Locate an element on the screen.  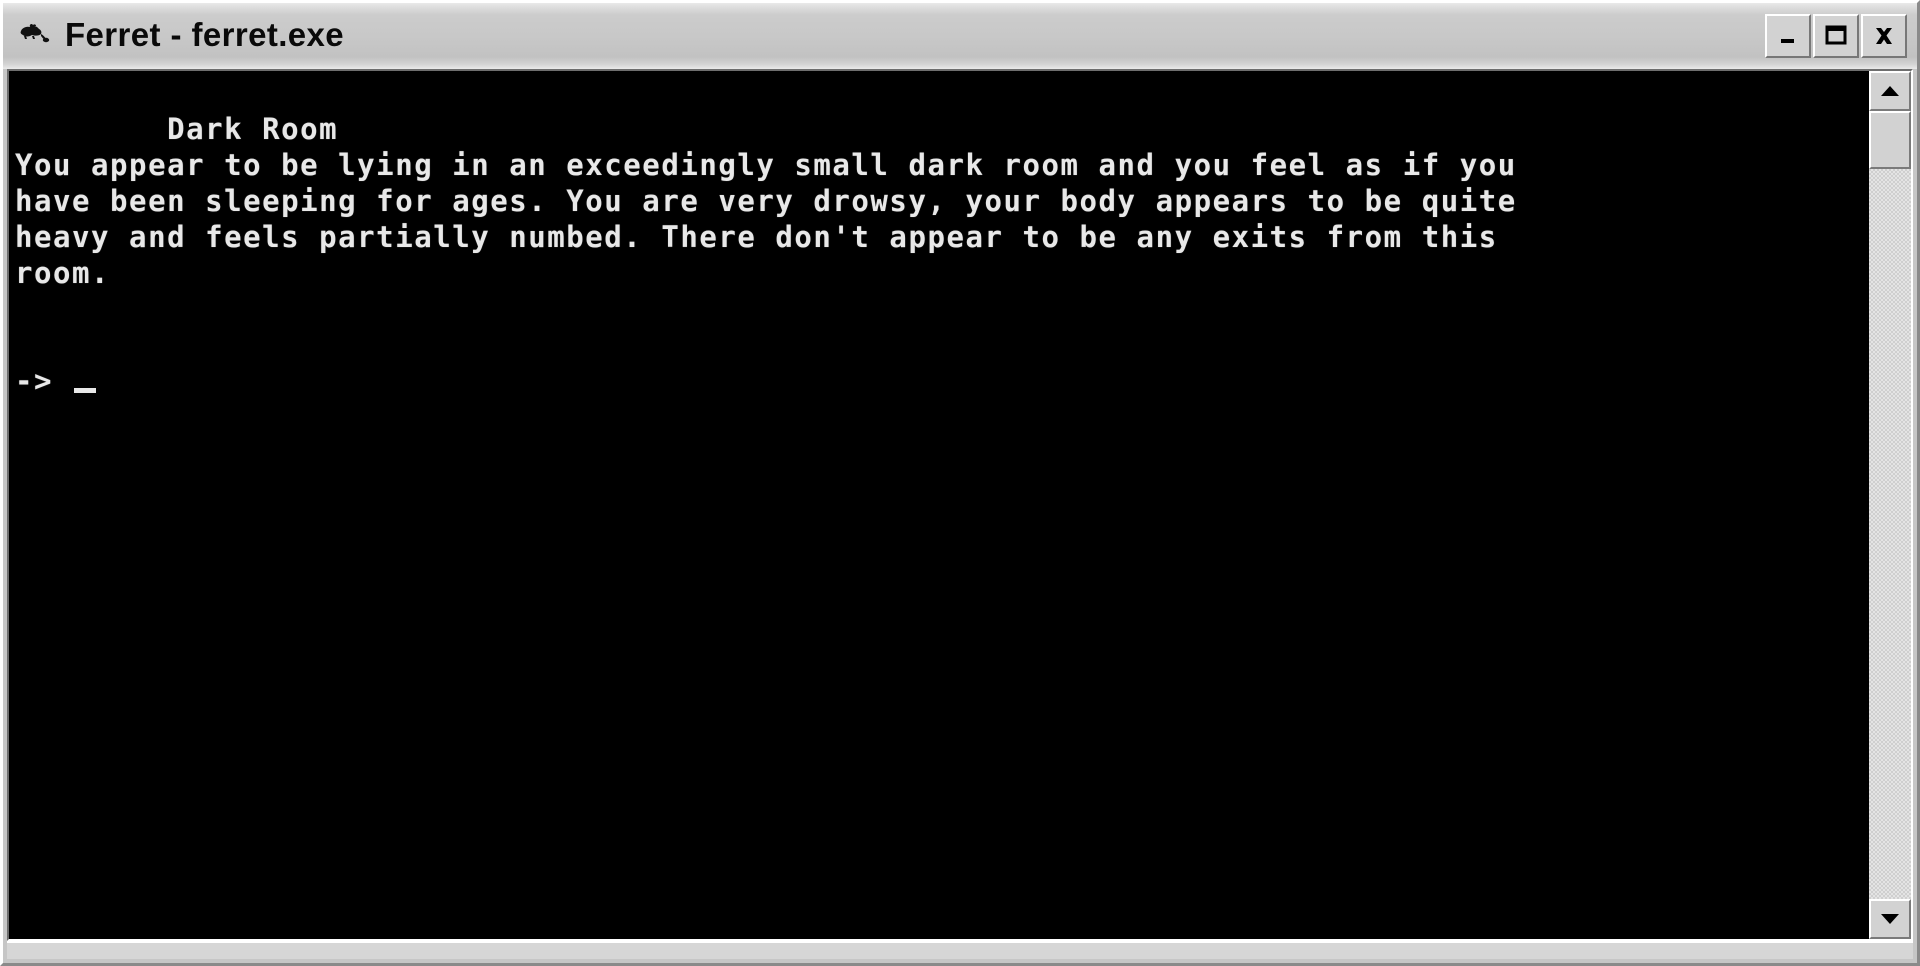
scroll-up-button is located at coordinates (1890, 91).